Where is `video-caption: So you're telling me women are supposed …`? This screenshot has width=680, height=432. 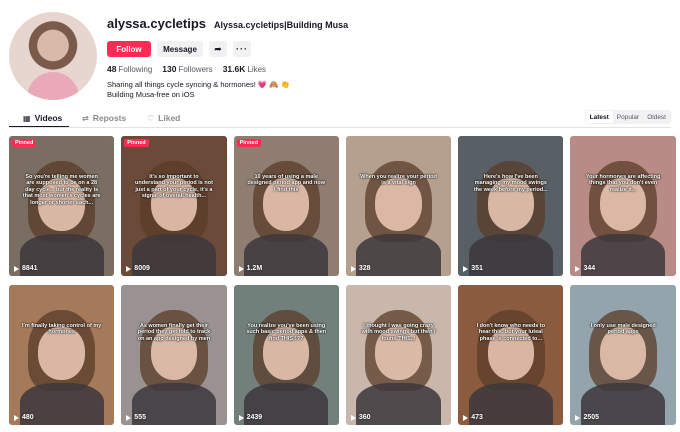 video-caption: So you're telling me women are supposed … is located at coordinates (61, 189).